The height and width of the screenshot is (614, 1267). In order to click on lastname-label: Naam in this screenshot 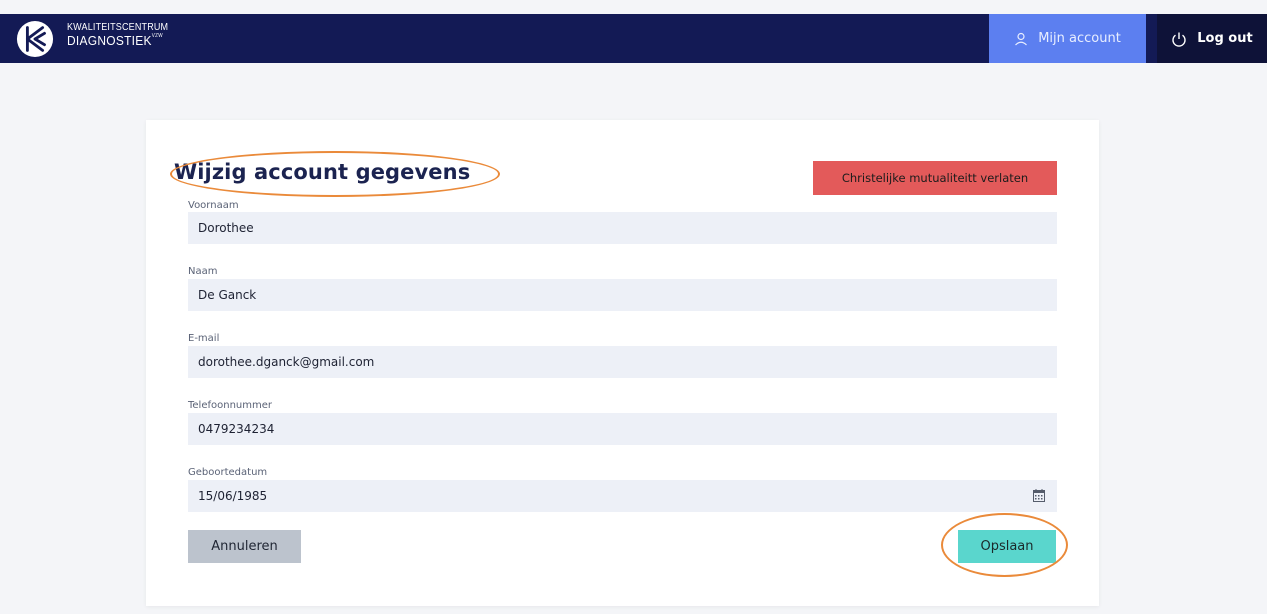, I will do `click(203, 271)`.